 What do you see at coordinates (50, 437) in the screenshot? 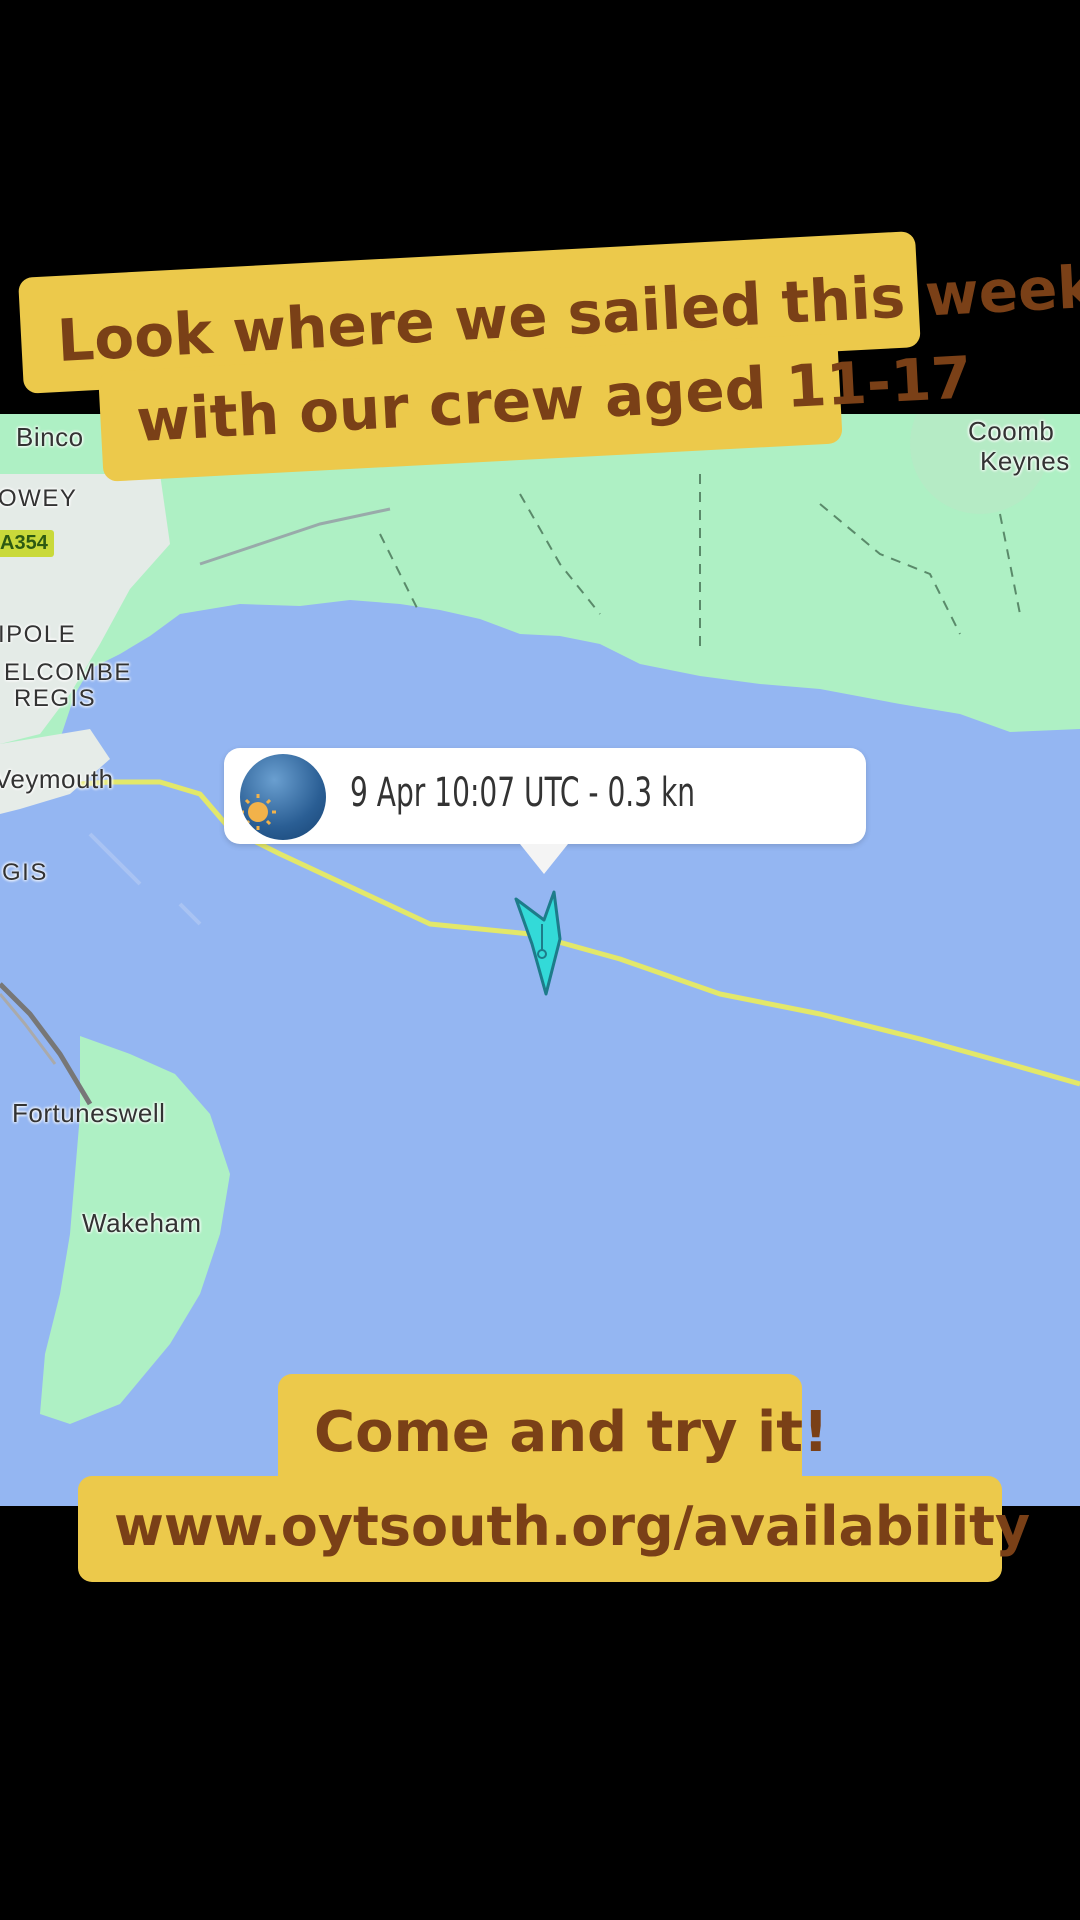
I see `place-label-binc: Binco` at bounding box center [50, 437].